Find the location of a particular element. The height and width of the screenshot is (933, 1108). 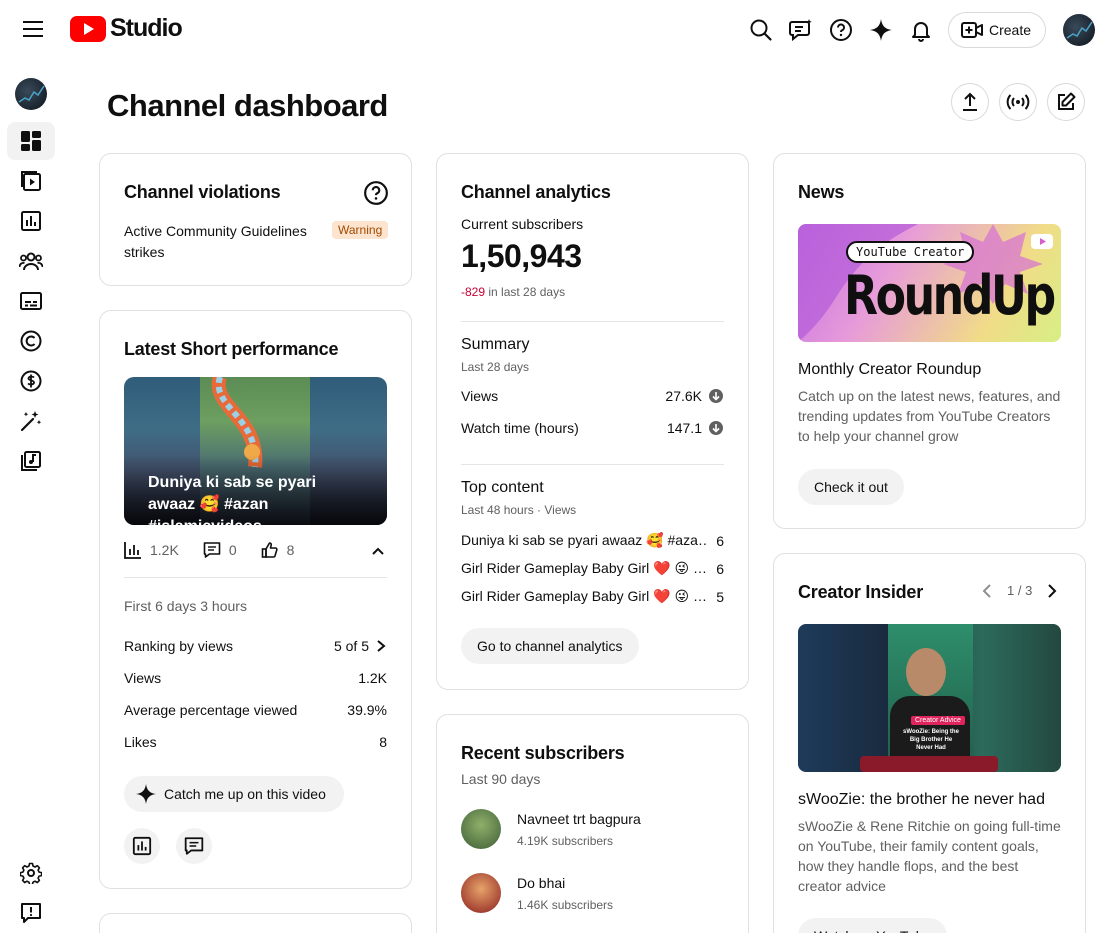

catch-me-up-button: Catch me up on this video is located at coordinates (234, 794).